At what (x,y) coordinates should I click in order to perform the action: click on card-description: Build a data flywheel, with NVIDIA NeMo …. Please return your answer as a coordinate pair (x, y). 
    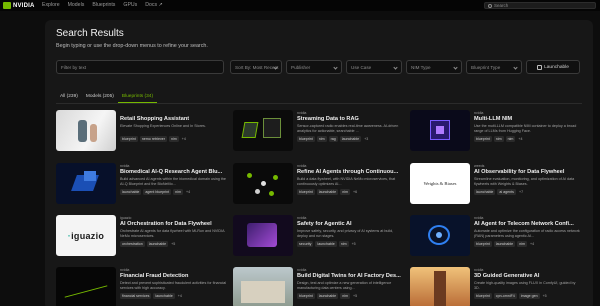
    Looking at the image, I should click on (346, 181).